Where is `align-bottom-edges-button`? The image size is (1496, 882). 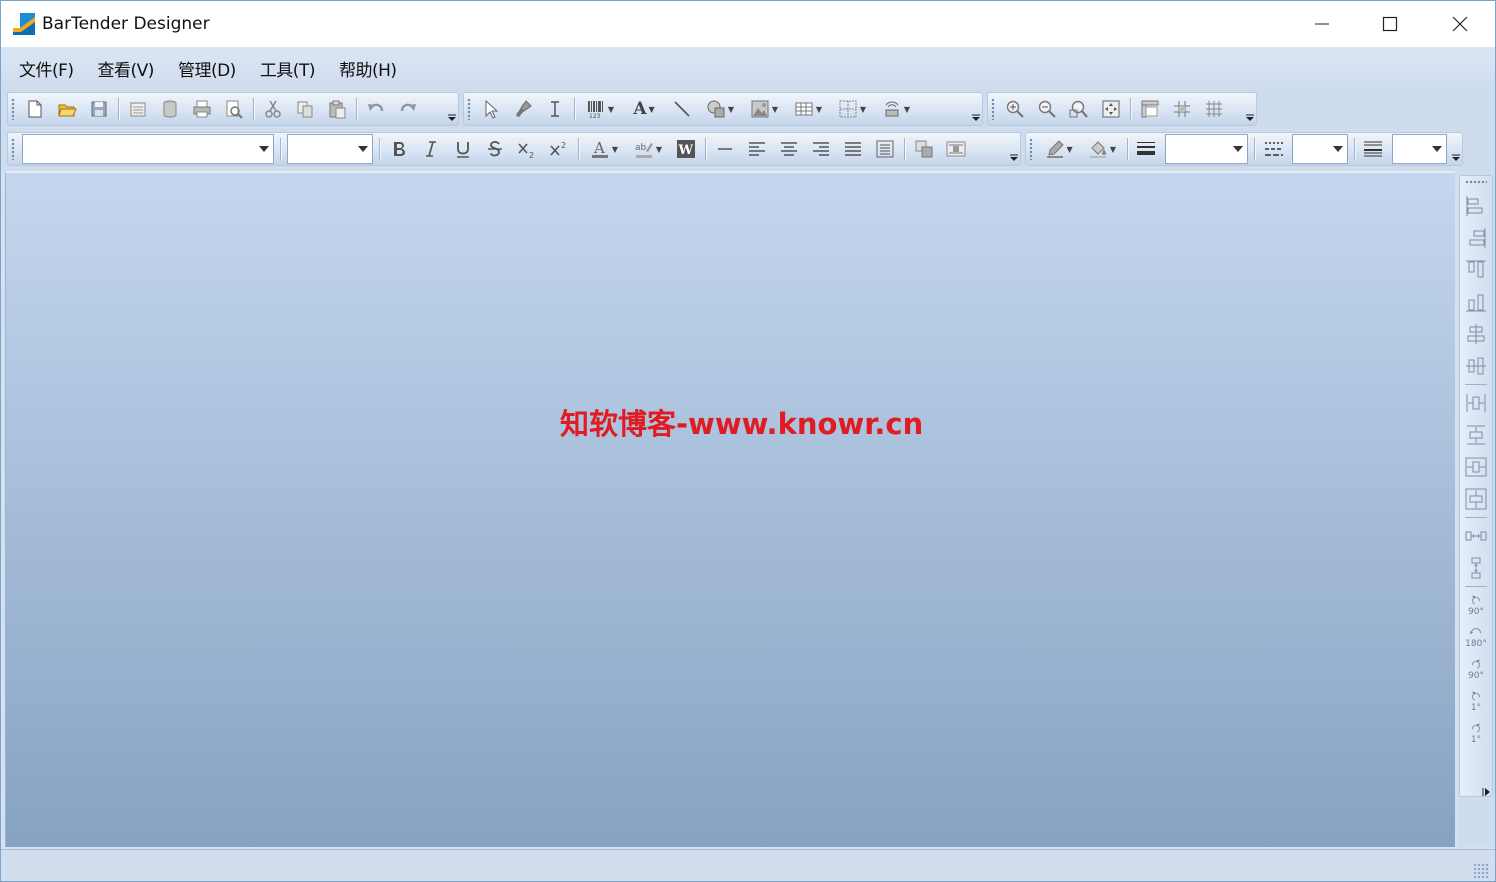
align-bottom-edges-button is located at coordinates (1476, 302).